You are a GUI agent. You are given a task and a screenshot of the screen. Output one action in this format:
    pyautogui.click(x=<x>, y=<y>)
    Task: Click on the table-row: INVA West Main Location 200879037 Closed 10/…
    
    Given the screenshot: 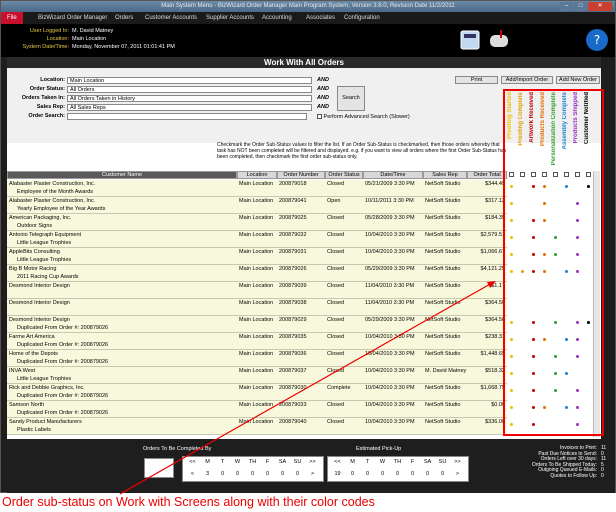 What is the action you would take?
    pyautogui.click(x=257, y=375)
    